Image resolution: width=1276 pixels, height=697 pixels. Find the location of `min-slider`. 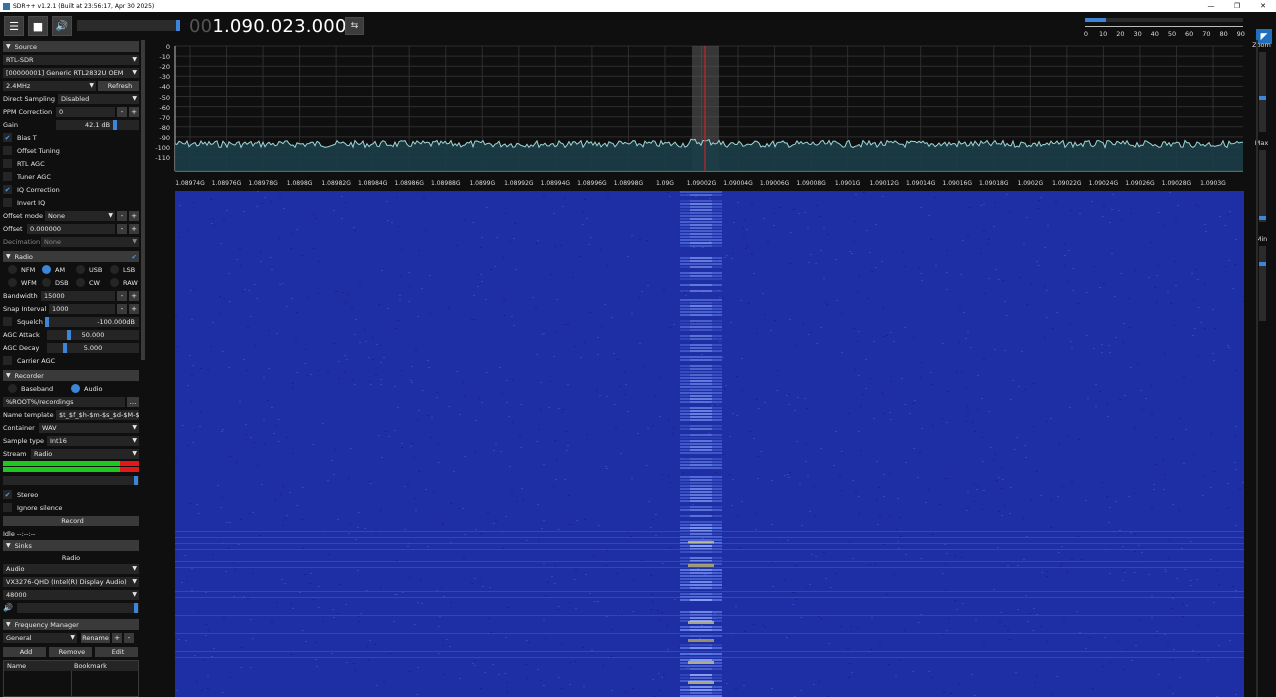

min-slider is located at coordinates (1262, 283).